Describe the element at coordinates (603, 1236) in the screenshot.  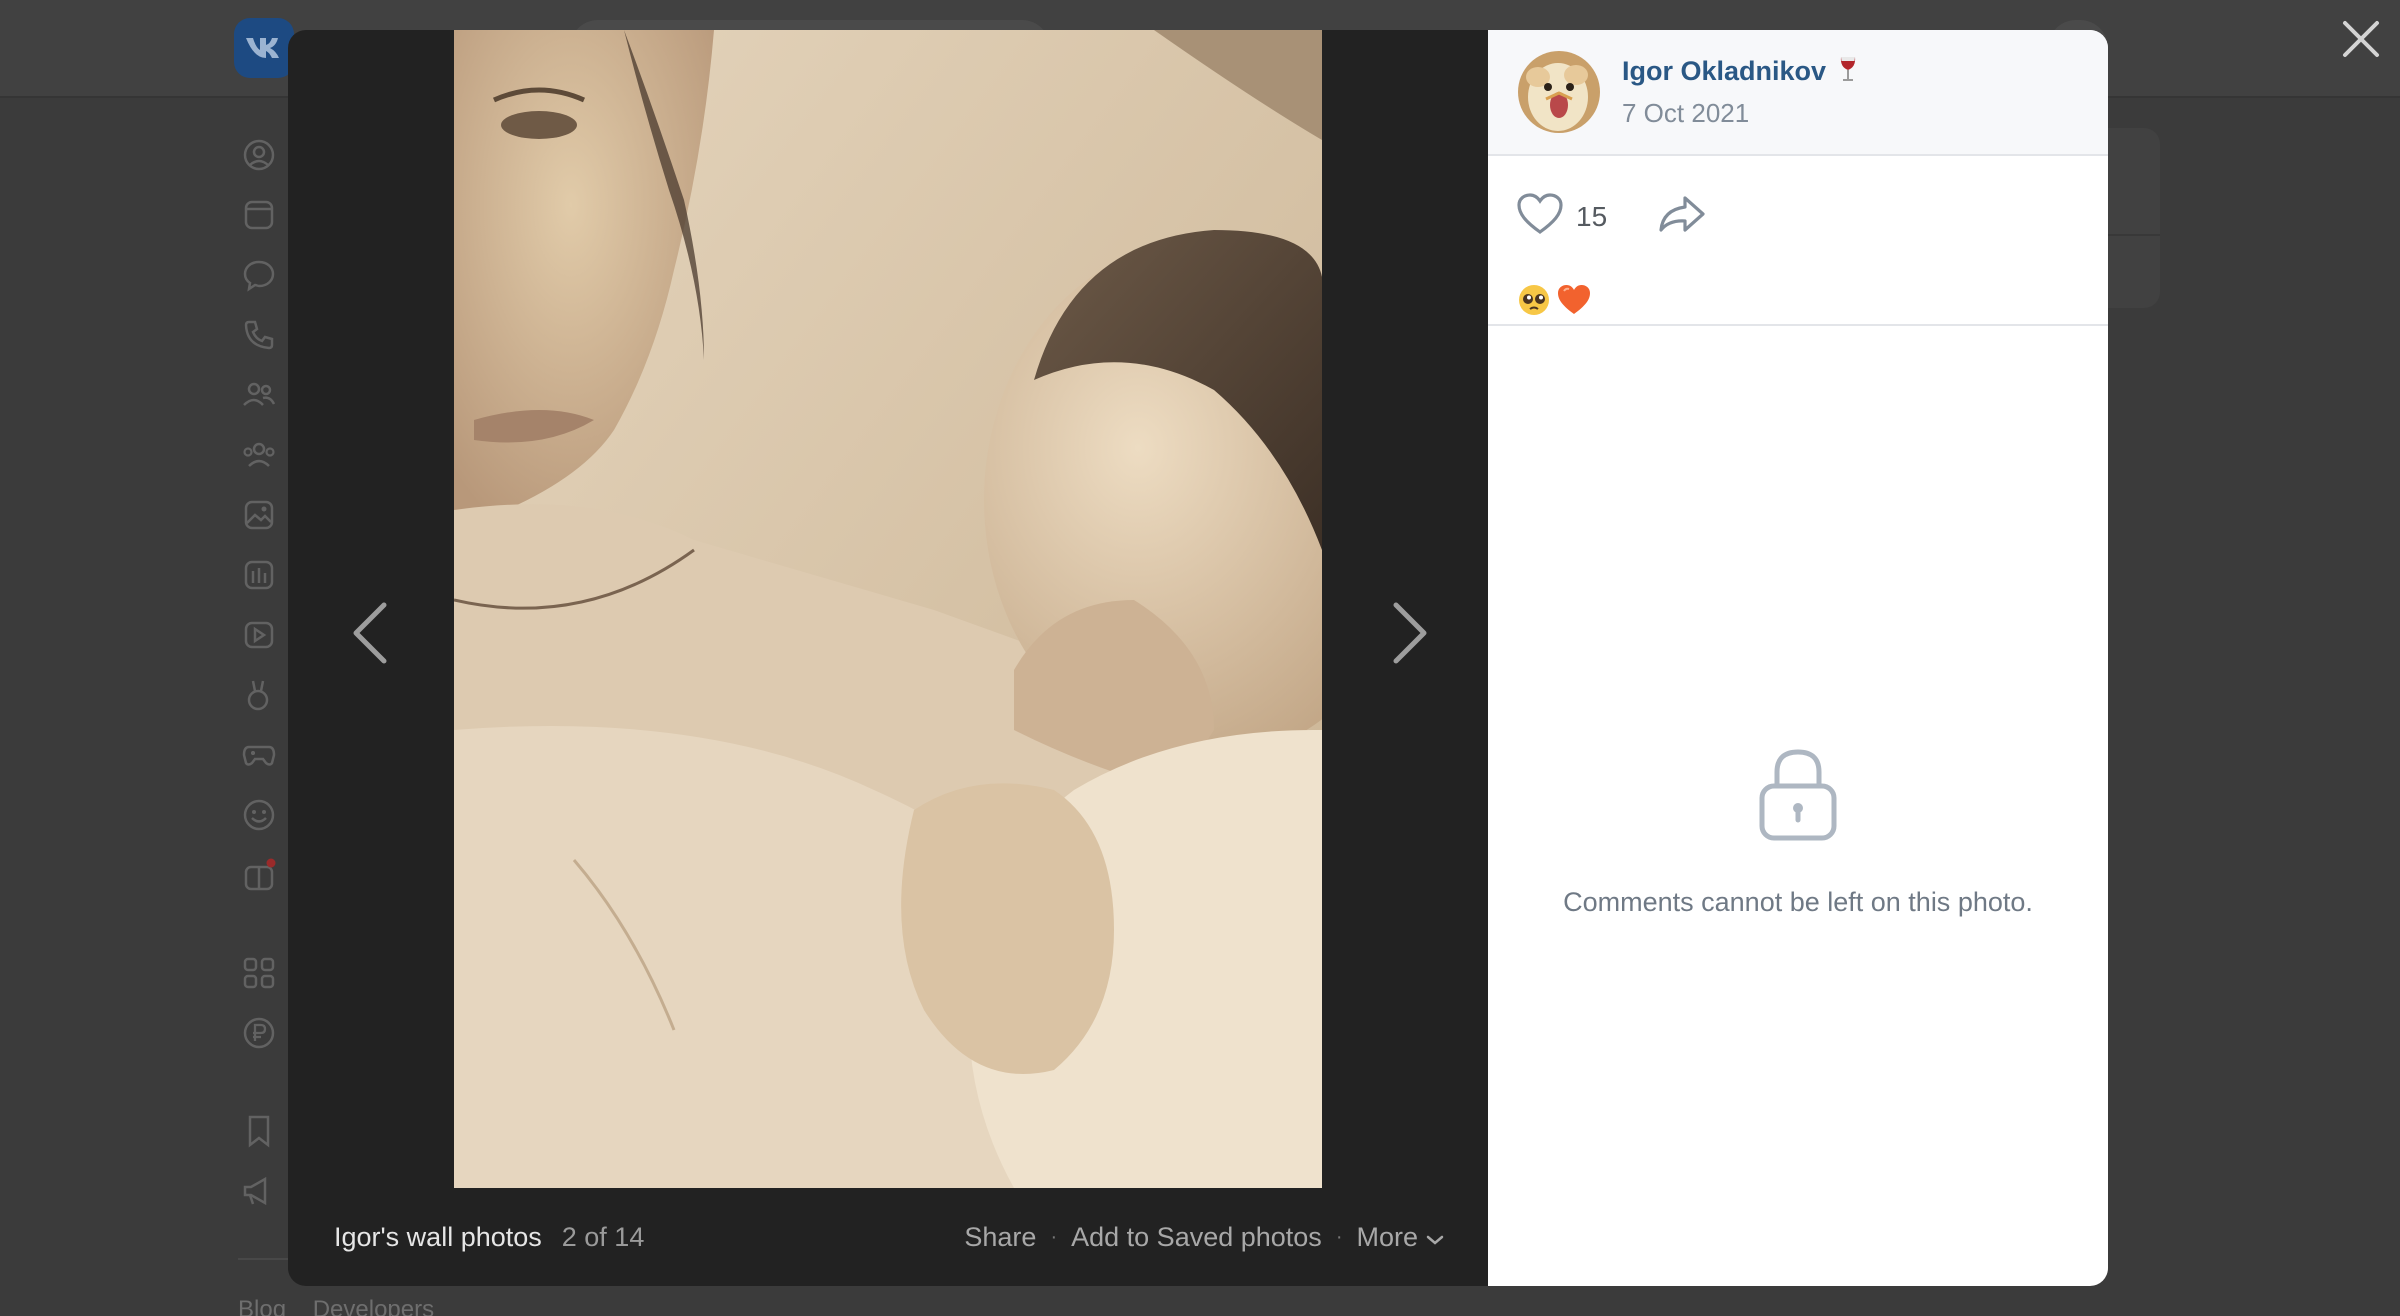
I see `photo-counter: 2 of 14` at that location.